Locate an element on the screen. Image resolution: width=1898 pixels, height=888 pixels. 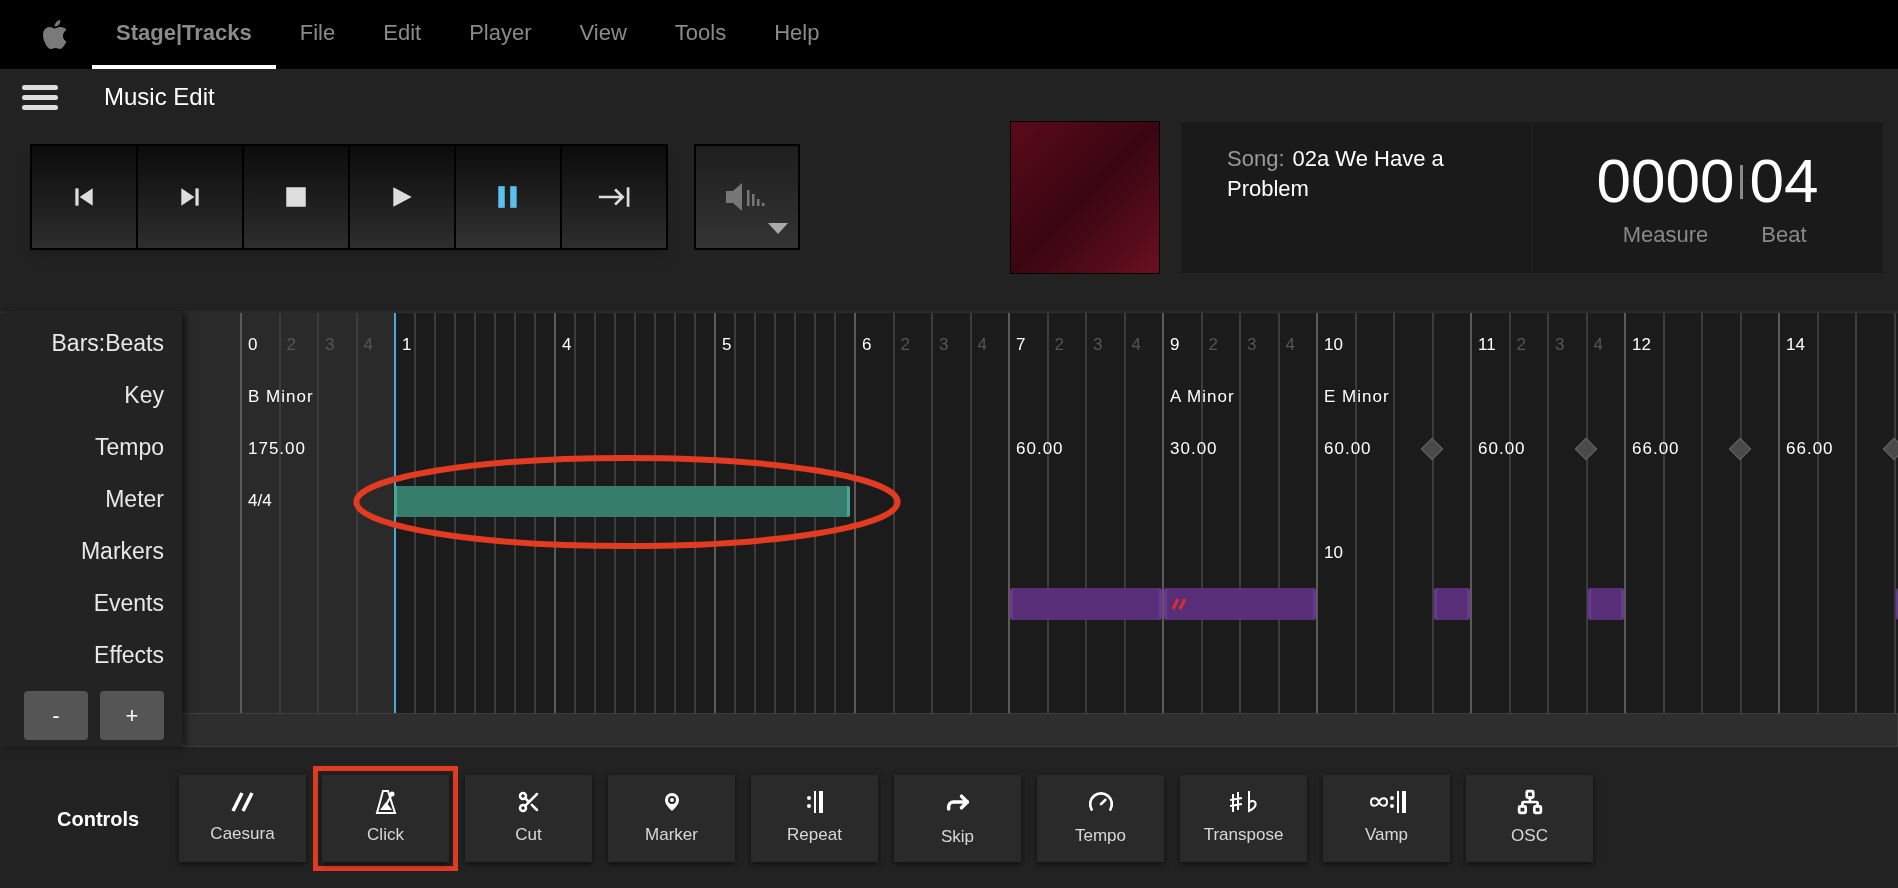
bar-number: 5 is located at coordinates (727, 345).